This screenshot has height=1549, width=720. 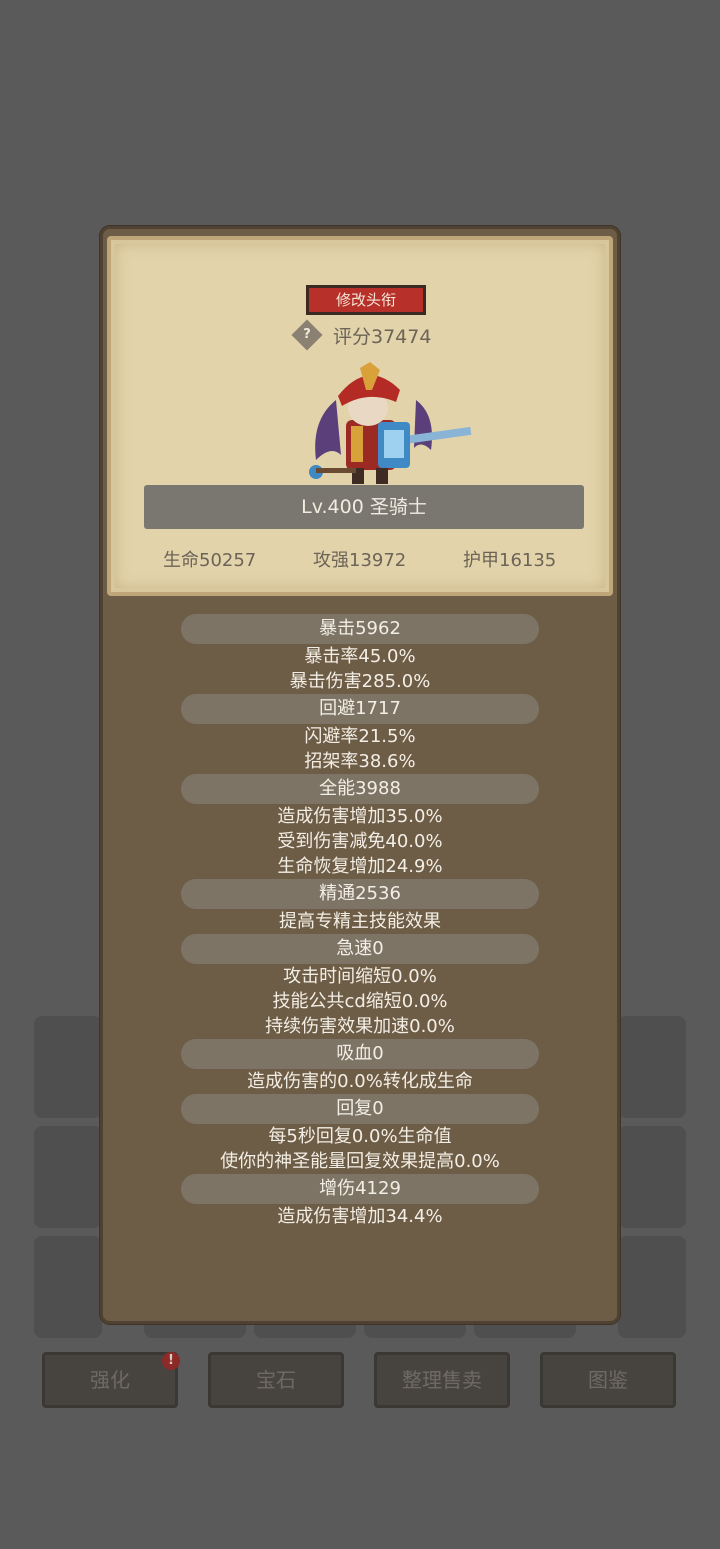 I want to click on attribute-header: 增伤4129, so click(x=360, y=1189).